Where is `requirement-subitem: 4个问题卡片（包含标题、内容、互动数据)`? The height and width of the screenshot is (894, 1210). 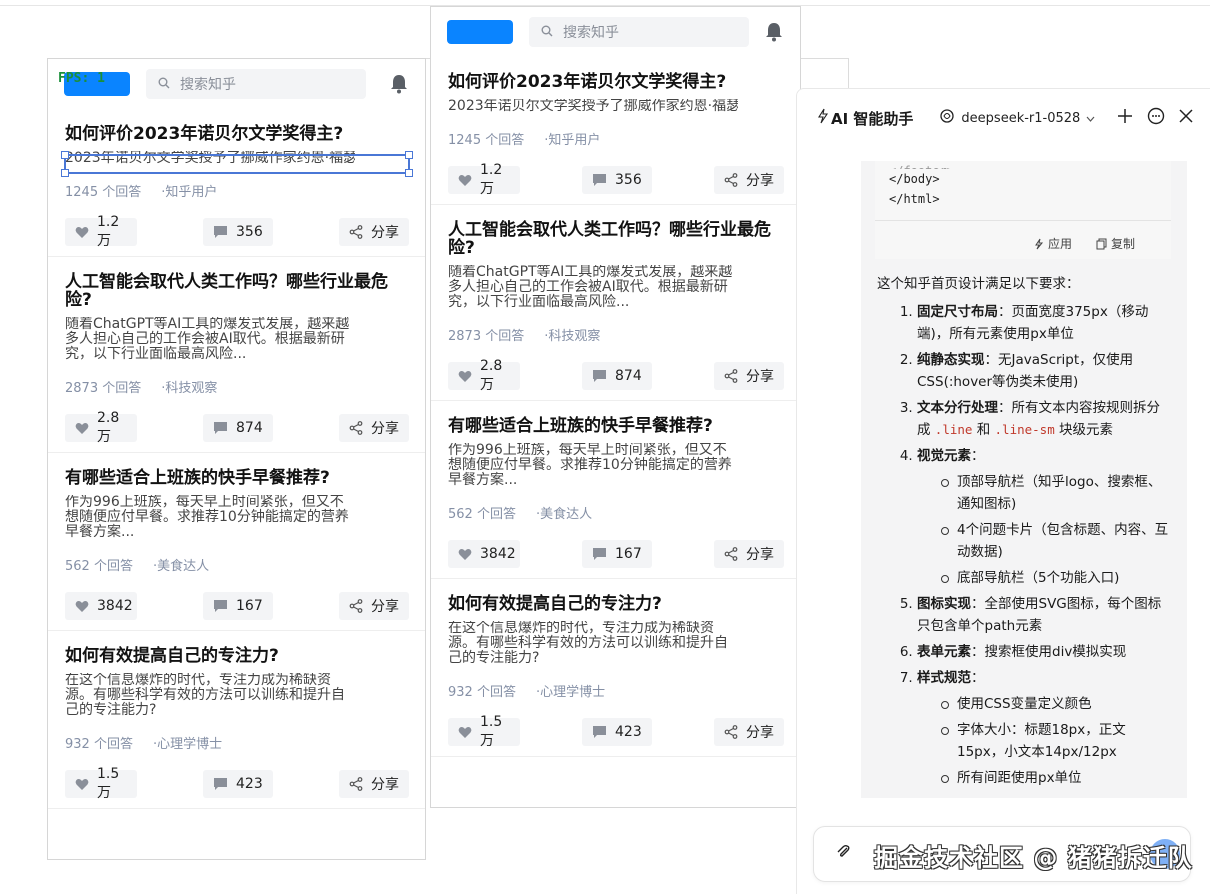
requirement-subitem: 4个问题卡片（包含标题、内容、互动数据) is located at coordinates (1056, 541).